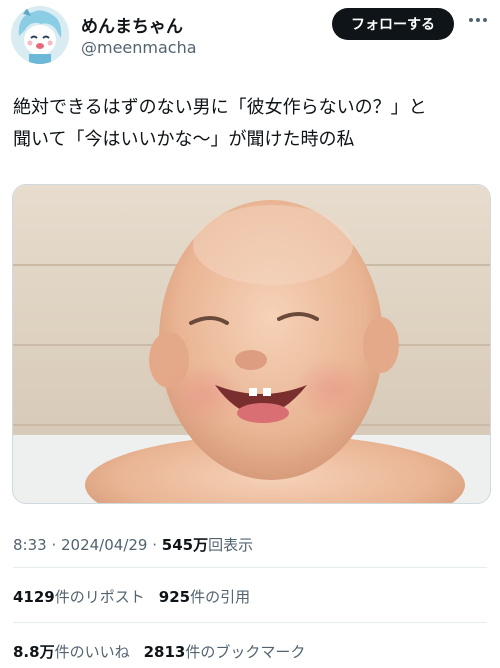 This screenshot has width=500, height=668. I want to click on display-name: めんまちゃん, so click(132, 24).